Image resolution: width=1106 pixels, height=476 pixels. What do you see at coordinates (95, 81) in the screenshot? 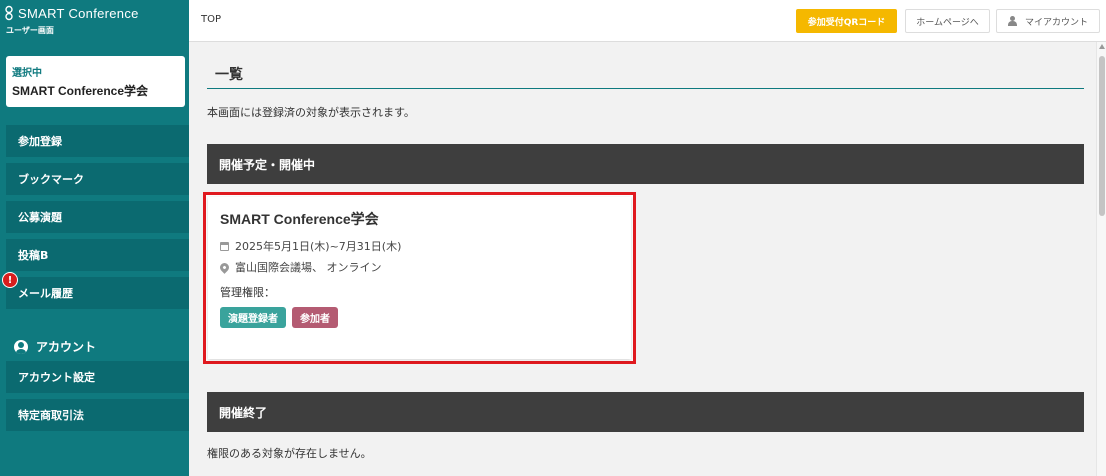
I see `selected-conference-card: 選択中 SMART Conference学会` at bounding box center [95, 81].